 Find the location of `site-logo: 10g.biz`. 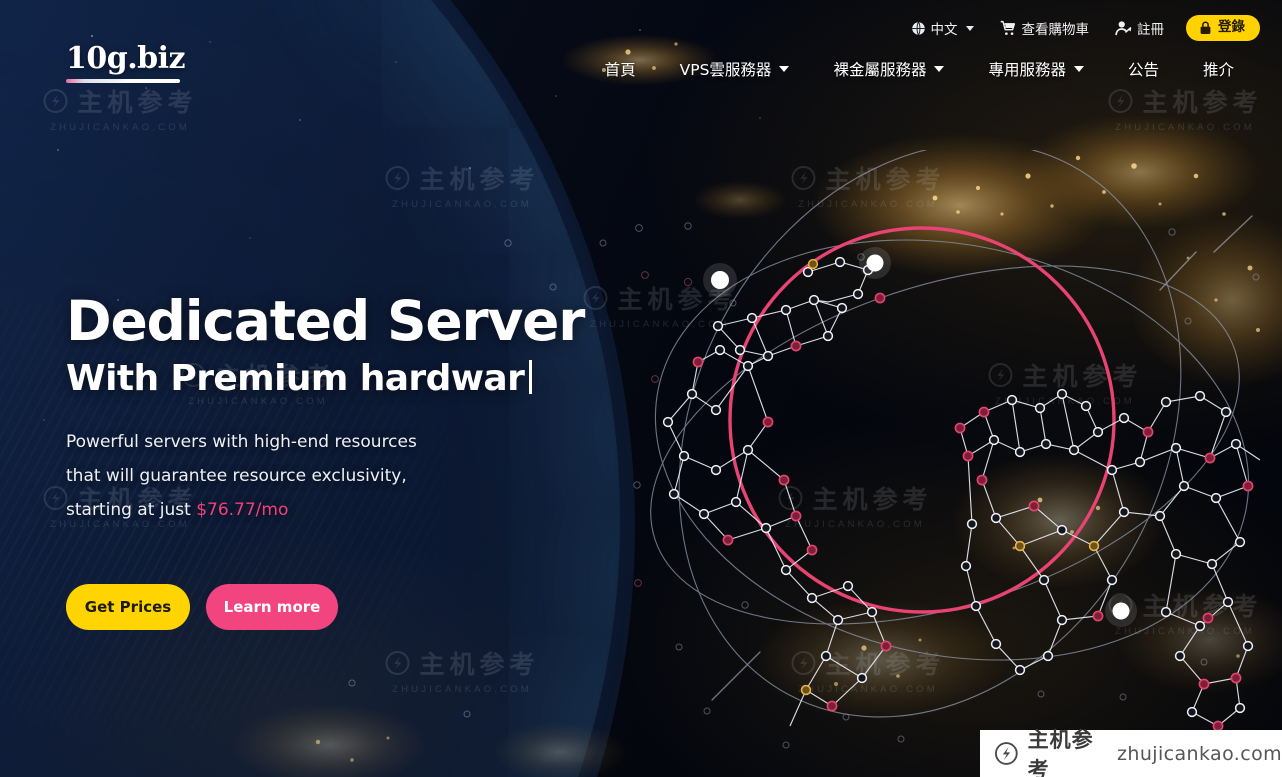

site-logo: 10g.biz is located at coordinates (126, 62).